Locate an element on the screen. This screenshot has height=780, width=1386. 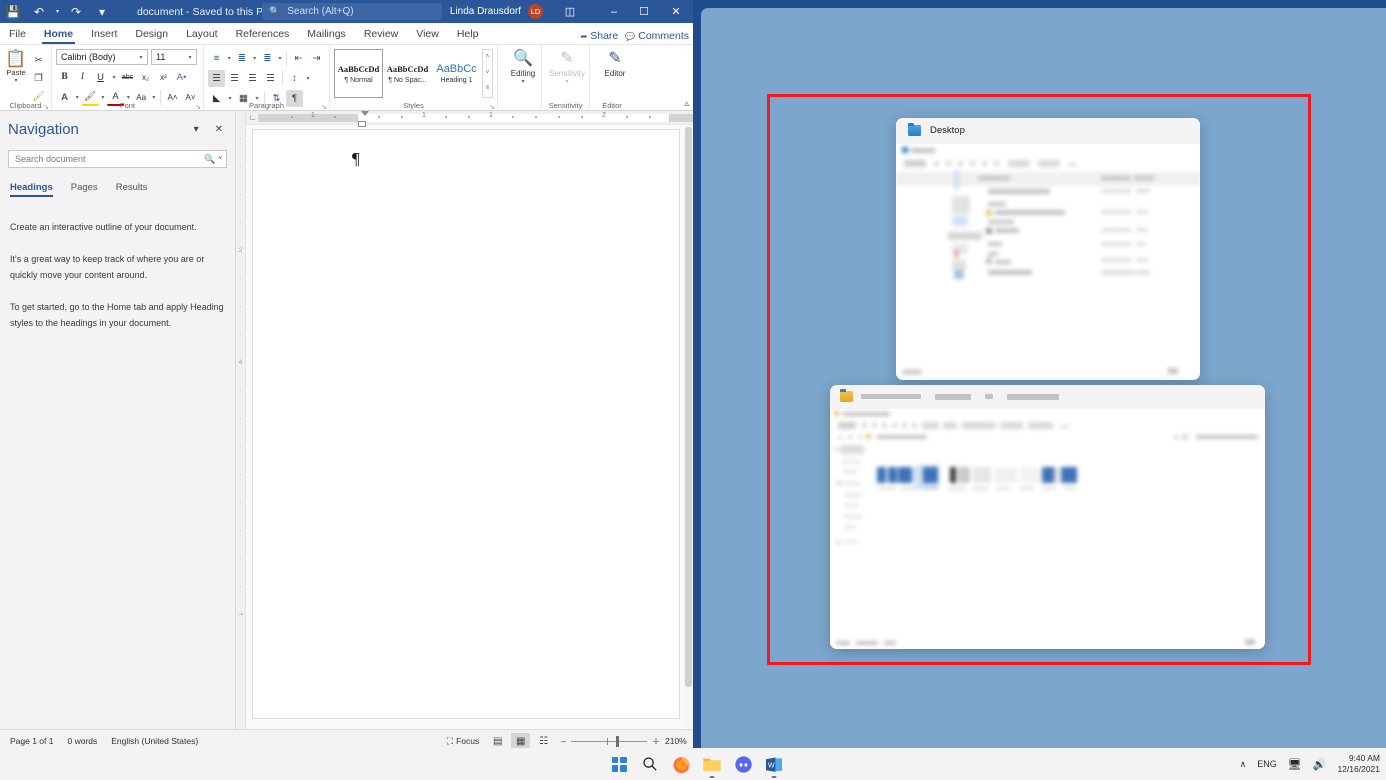
network-icon: 🖥 is located at coordinates (1295, 764).